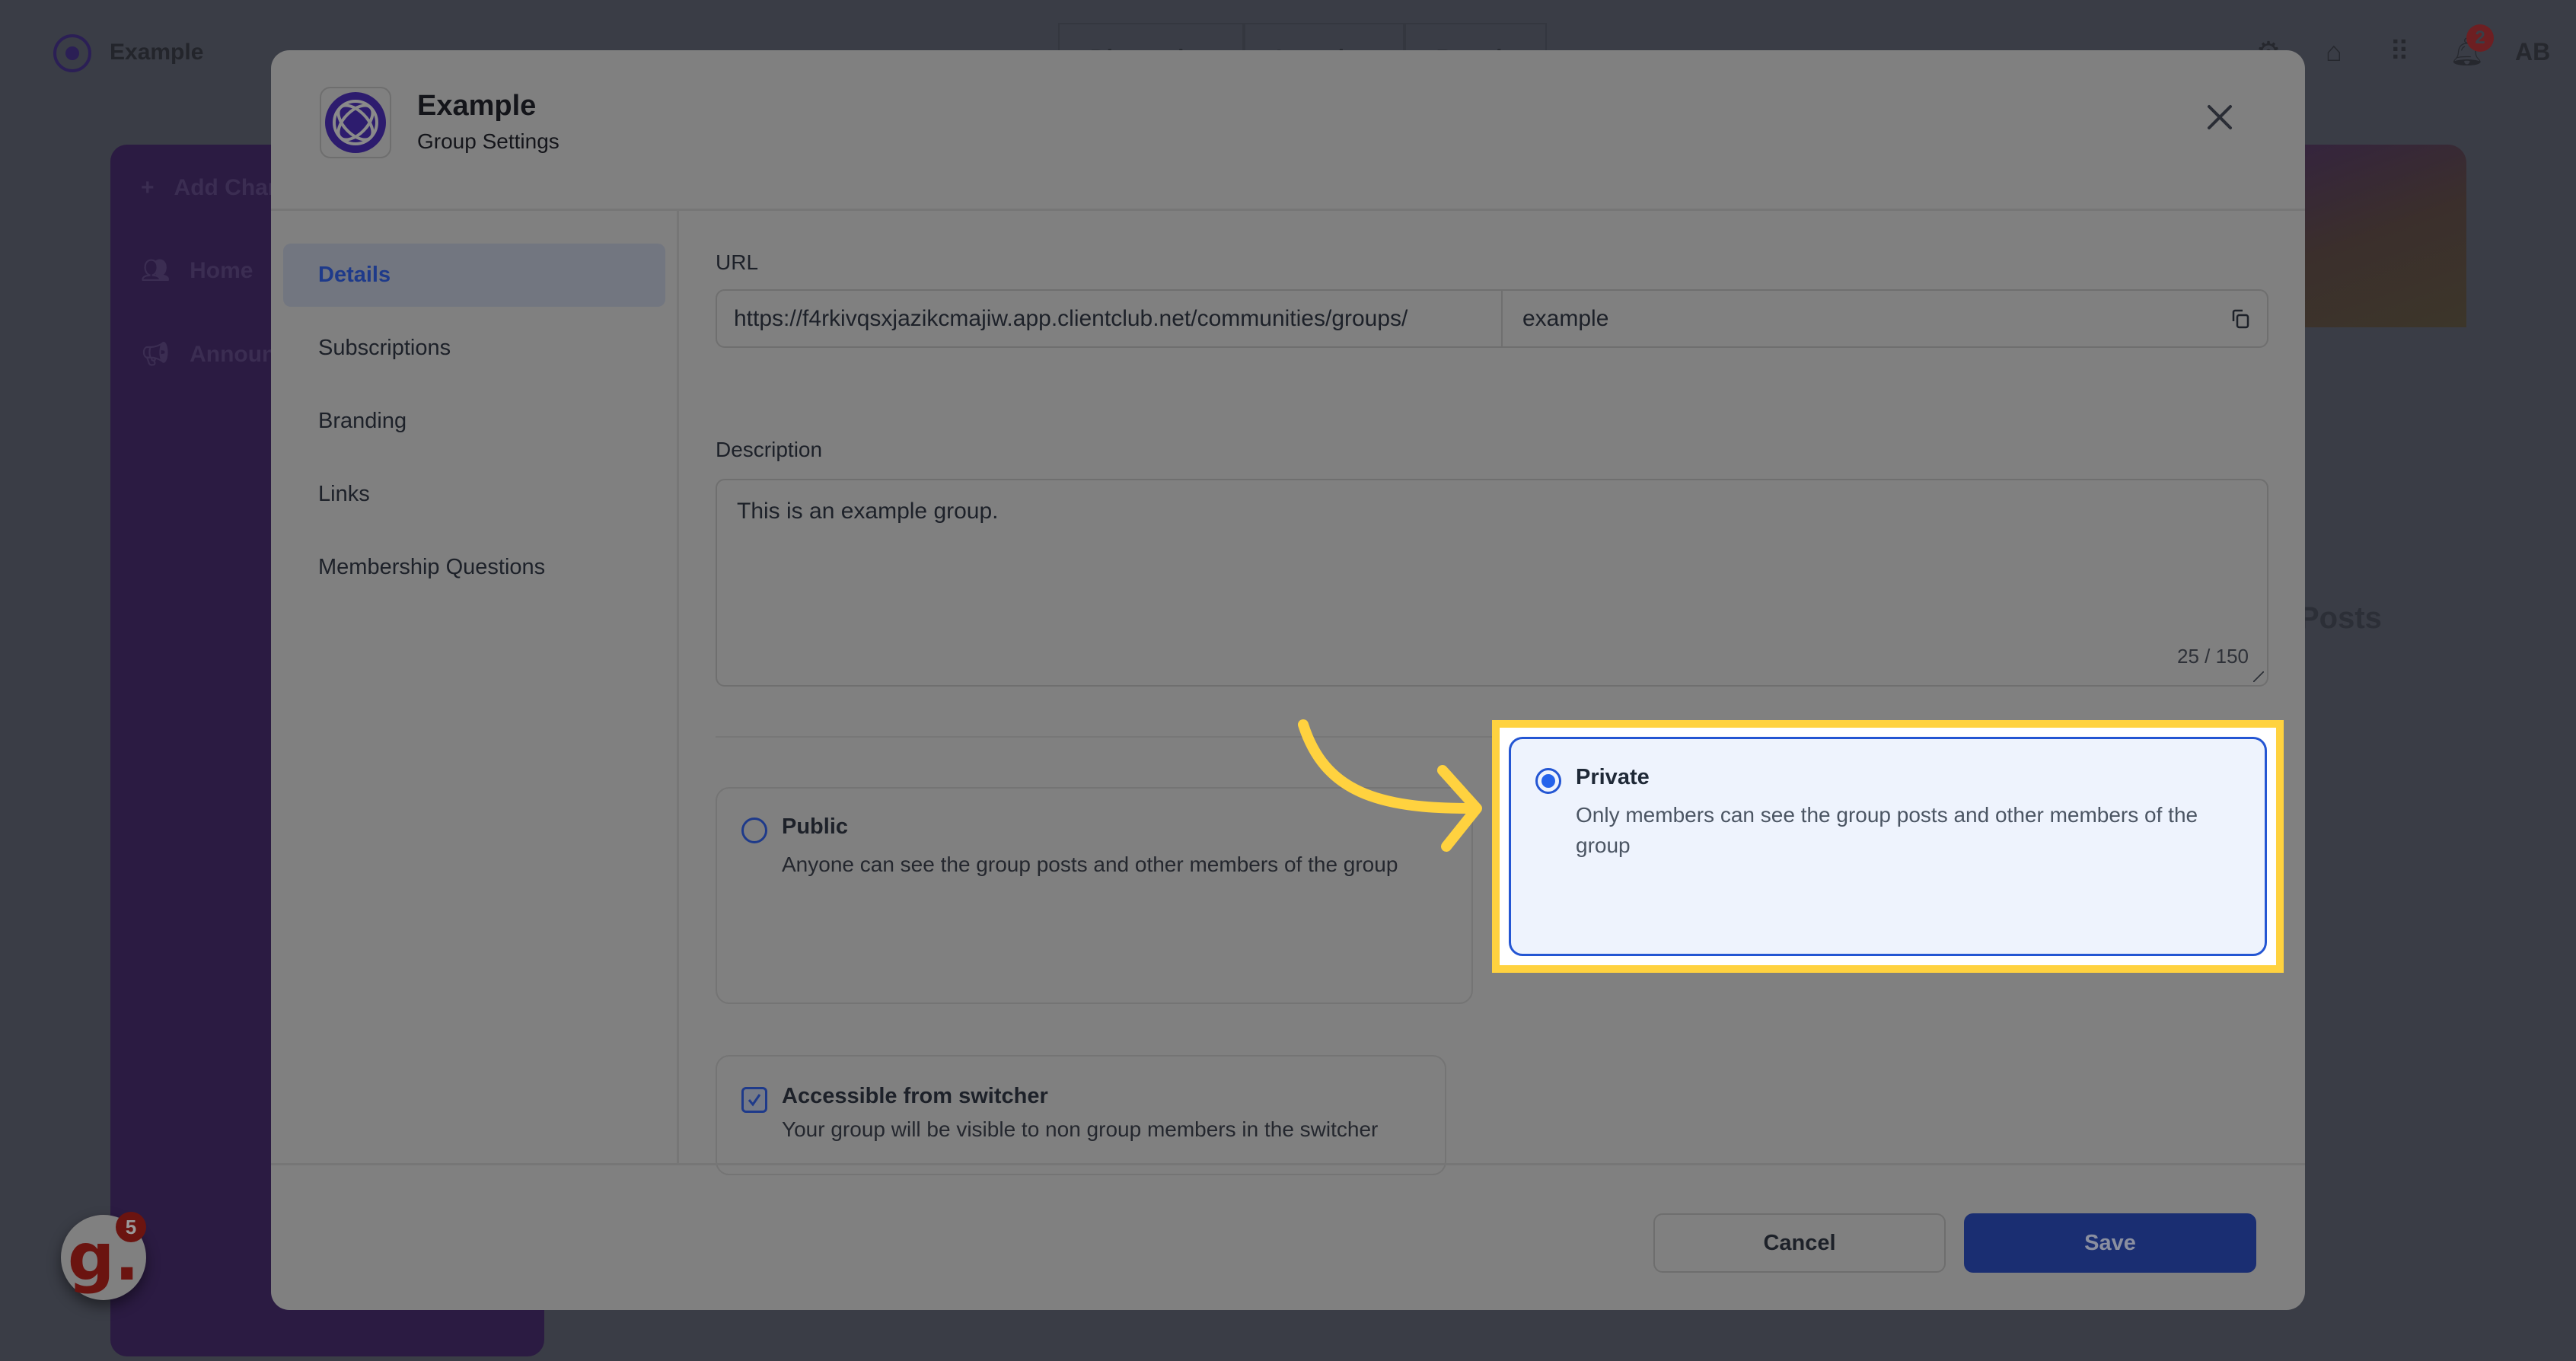 This screenshot has height=1361, width=2576. I want to click on home-icon: ⌂, so click(2334, 52).